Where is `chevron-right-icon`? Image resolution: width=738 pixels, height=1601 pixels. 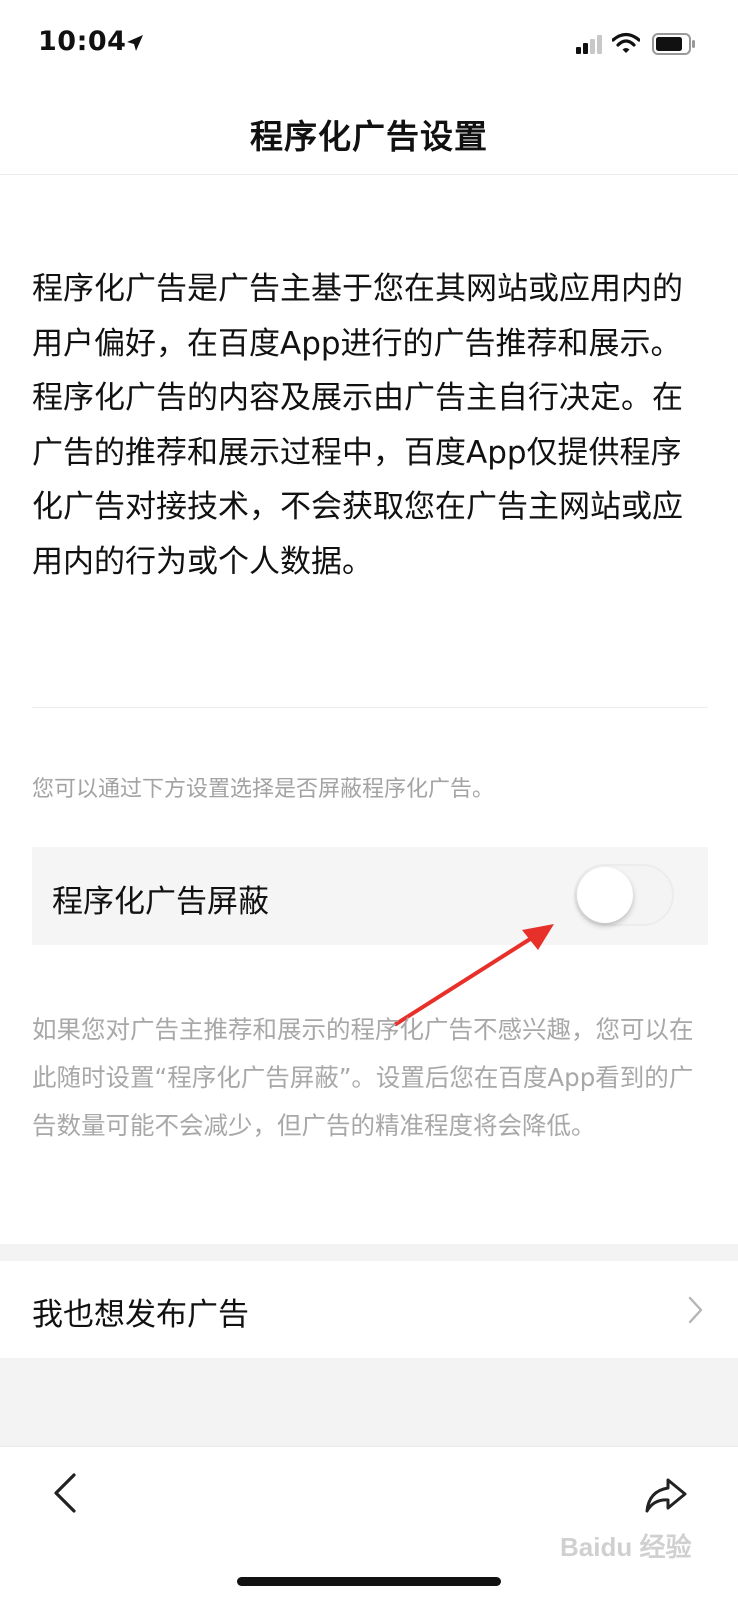
chevron-right-icon is located at coordinates (695, 1310).